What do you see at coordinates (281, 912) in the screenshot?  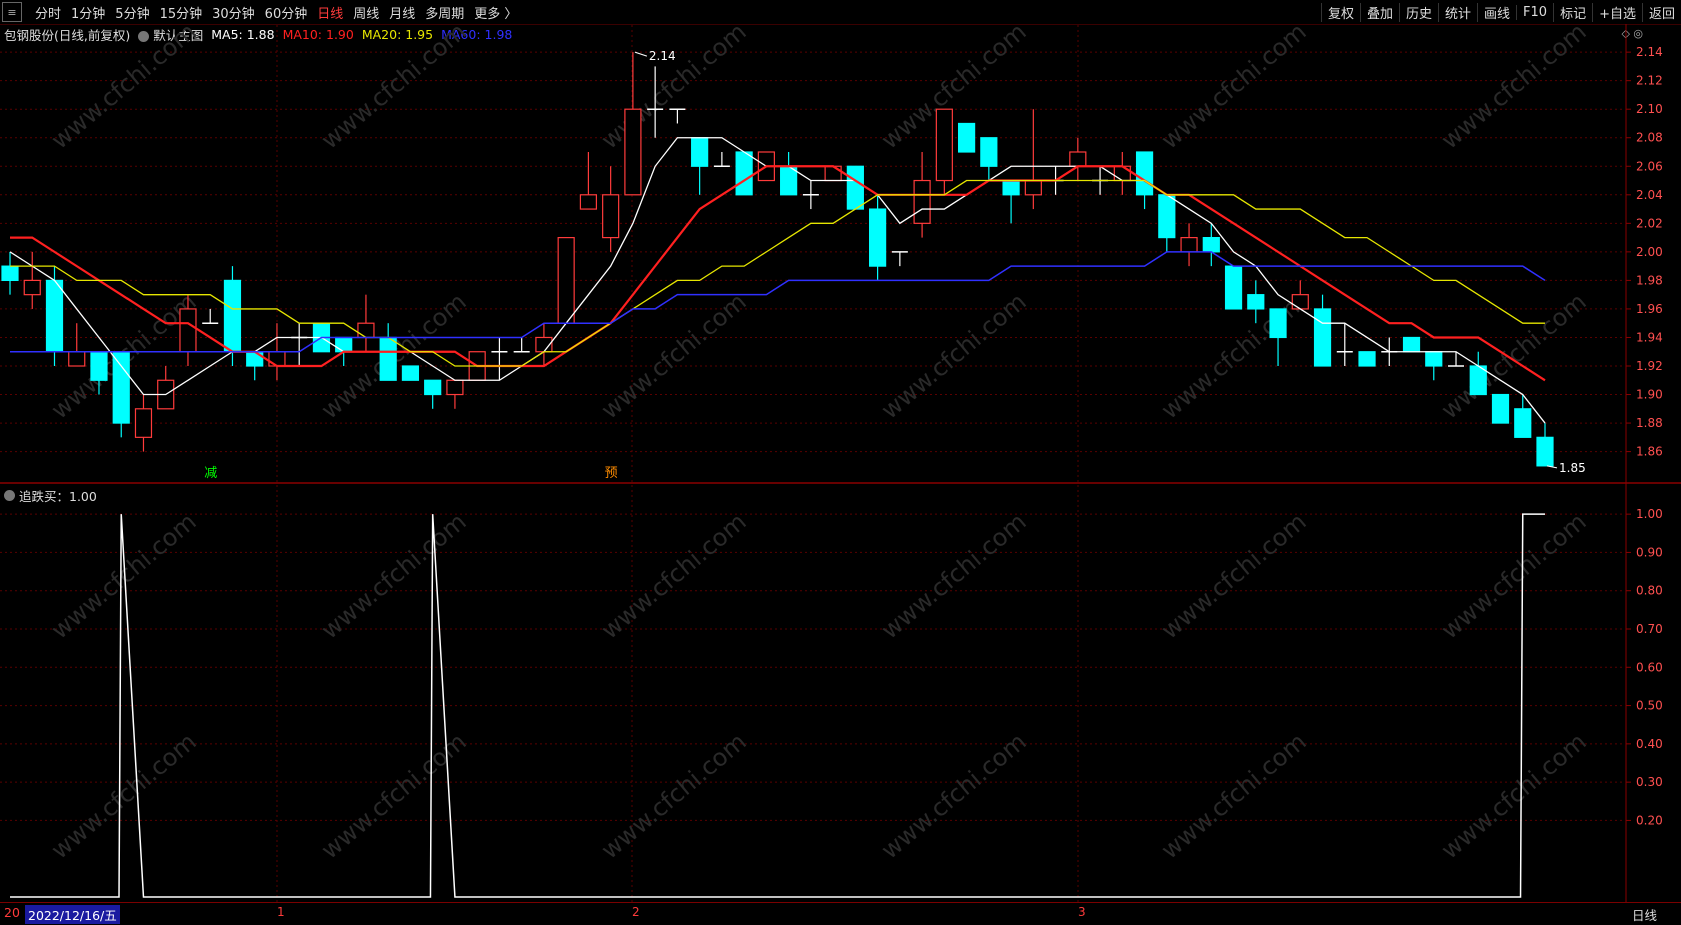 I see `month-mark: 1` at bounding box center [281, 912].